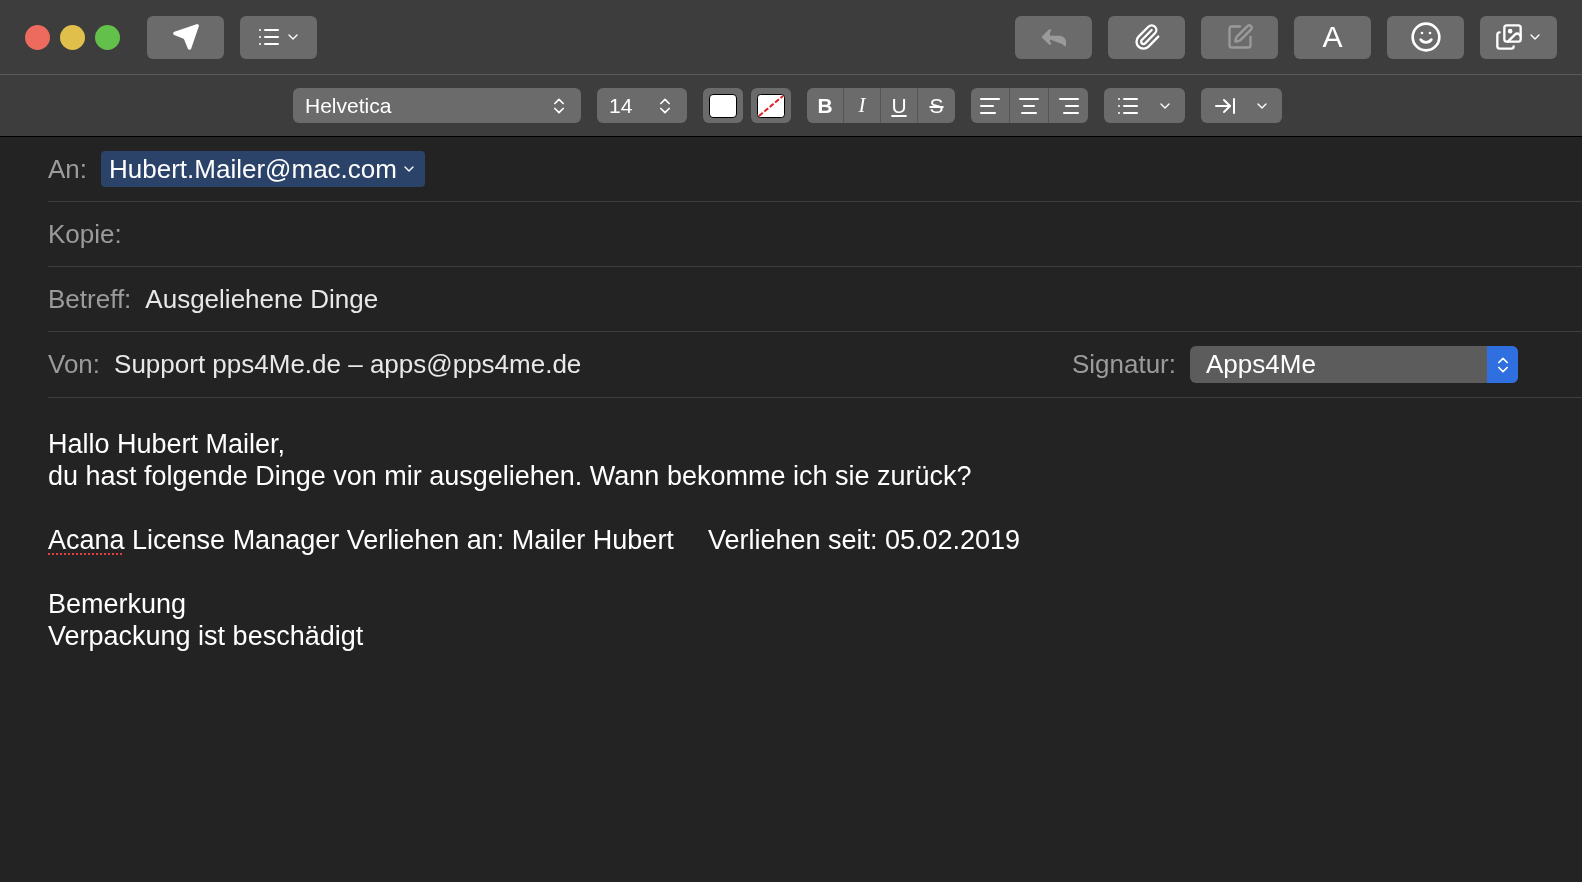 The width and height of the screenshot is (1582, 882). I want to click on signature-select: Apps4Me, so click(1354, 364).